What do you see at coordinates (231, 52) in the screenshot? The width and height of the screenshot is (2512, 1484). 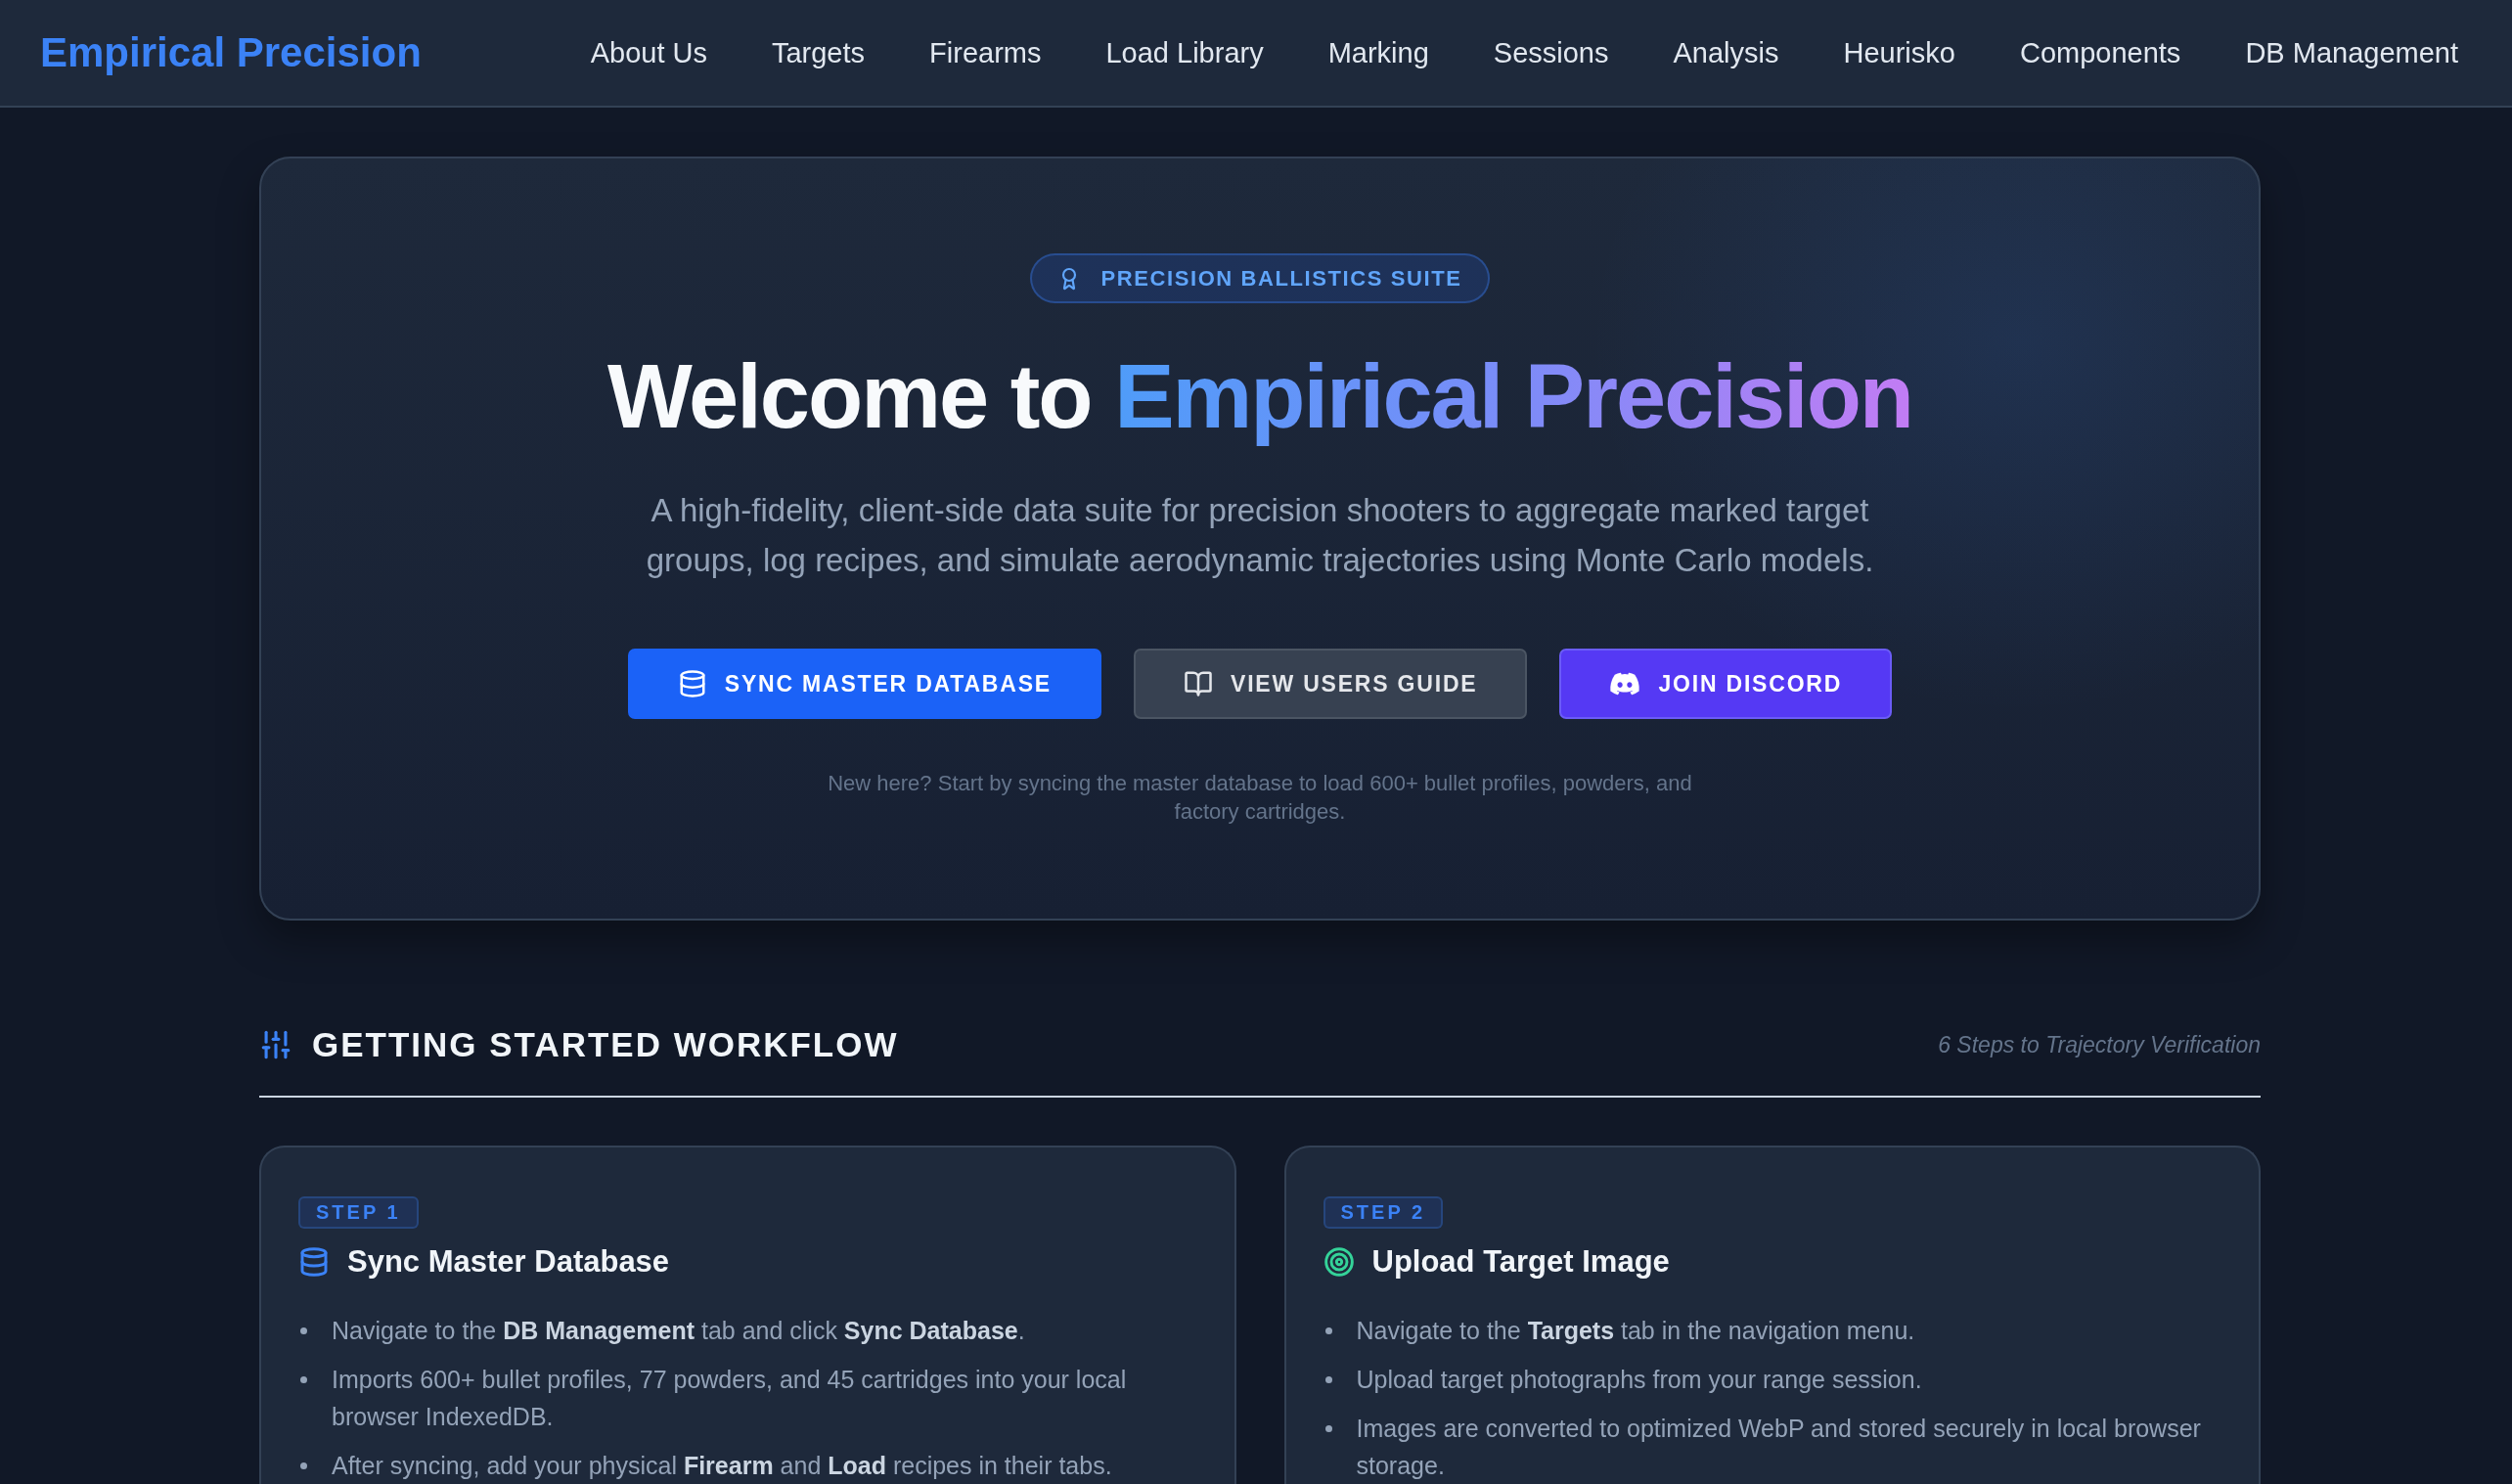 I see `brand-link: Empirical Precision` at bounding box center [231, 52].